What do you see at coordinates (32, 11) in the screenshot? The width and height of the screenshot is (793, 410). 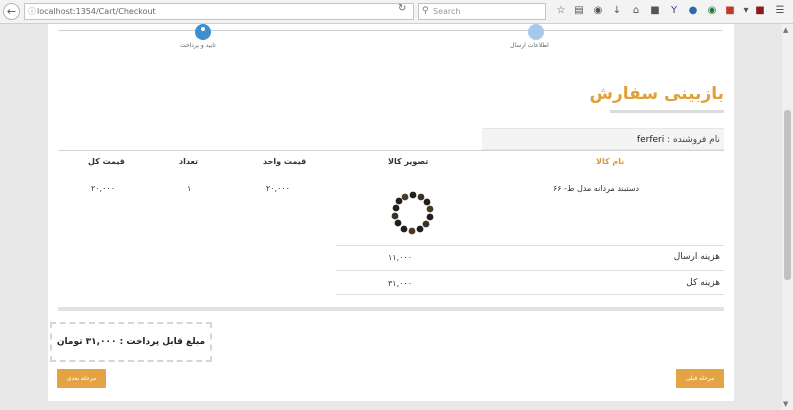 I see `info-icon: ⓘ` at bounding box center [32, 11].